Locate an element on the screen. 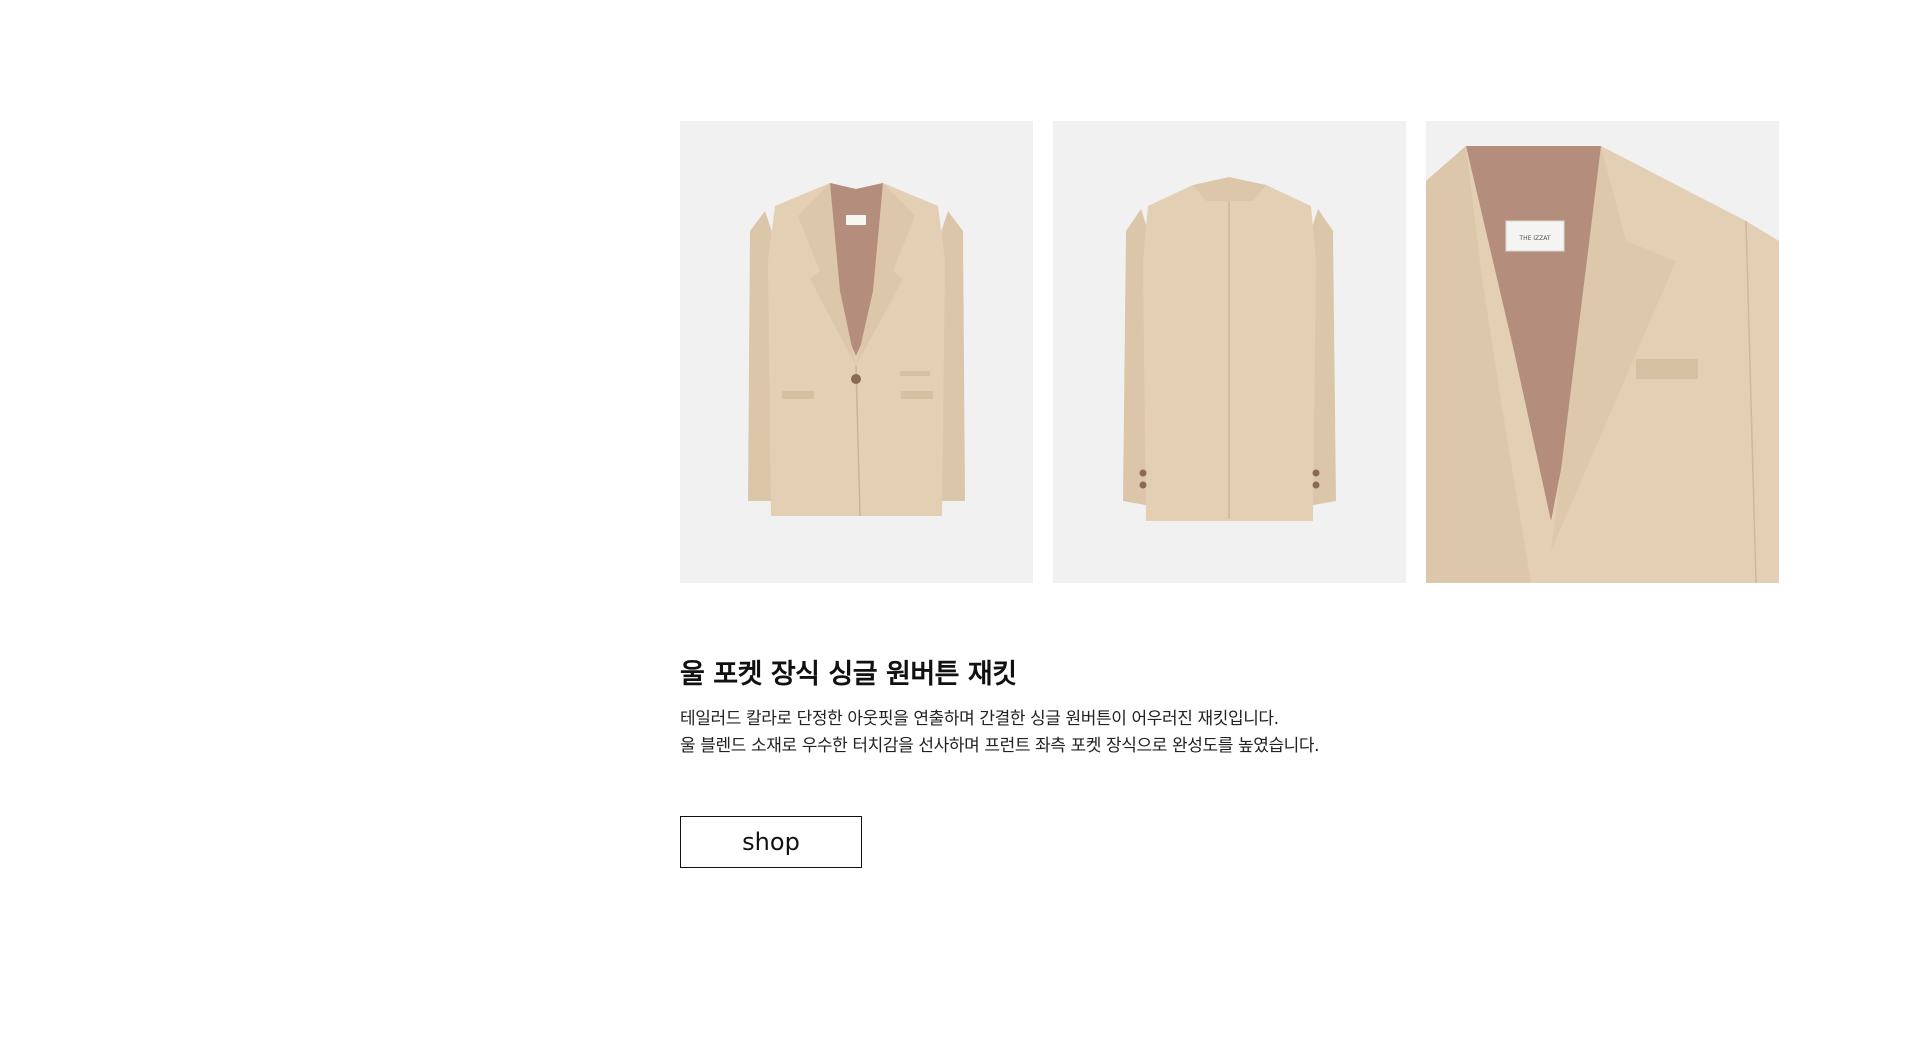 This screenshot has width=1920, height=1060. product-image-back is located at coordinates (1229, 352).